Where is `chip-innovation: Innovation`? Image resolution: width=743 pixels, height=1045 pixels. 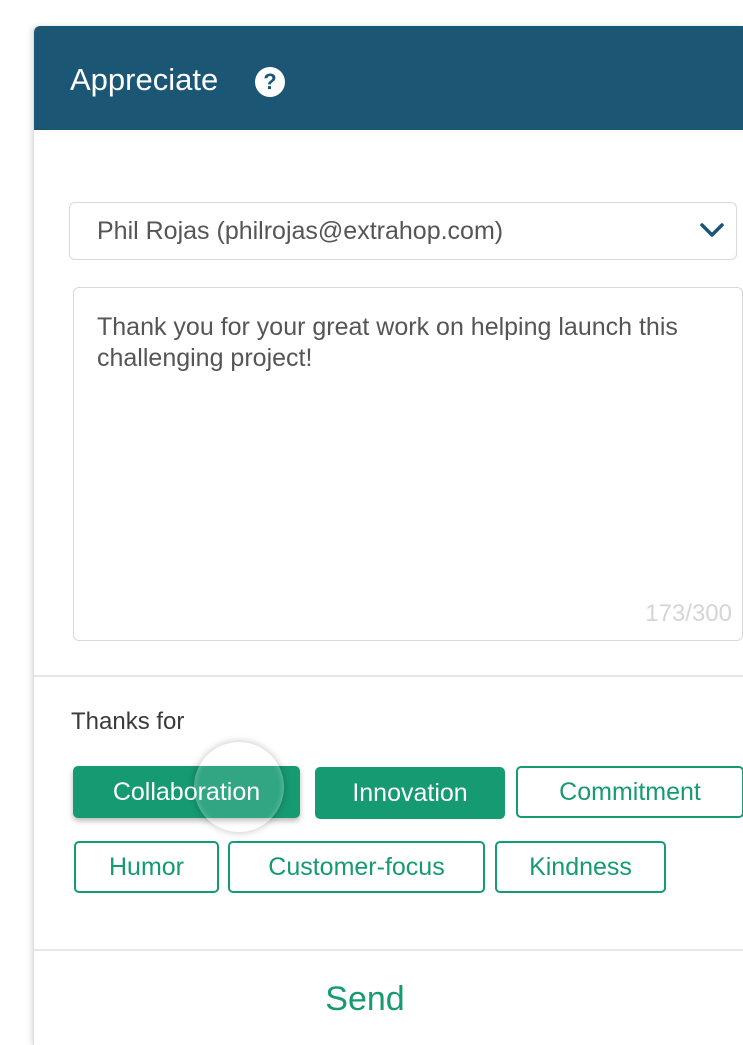
chip-innovation: Innovation is located at coordinates (410, 793).